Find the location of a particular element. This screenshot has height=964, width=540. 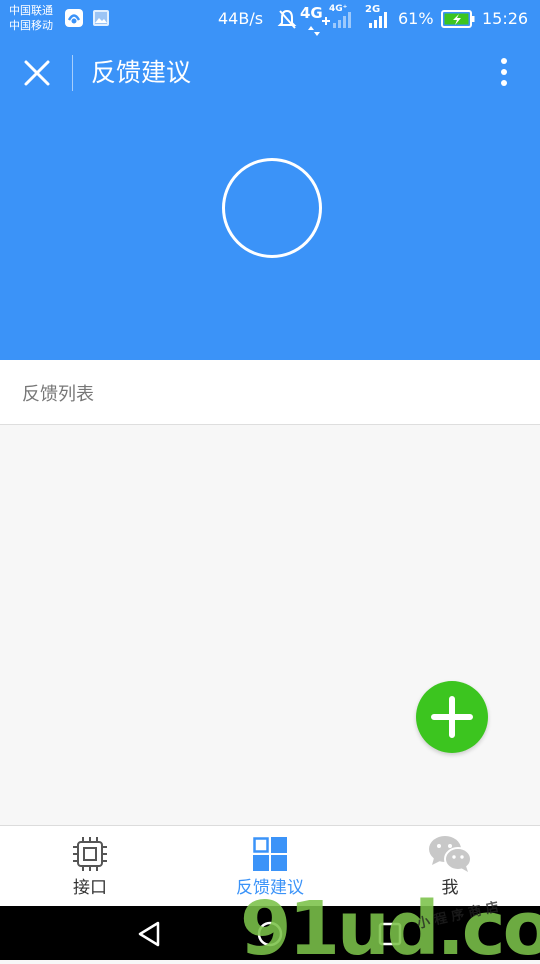

close-icon is located at coordinates (37, 73).